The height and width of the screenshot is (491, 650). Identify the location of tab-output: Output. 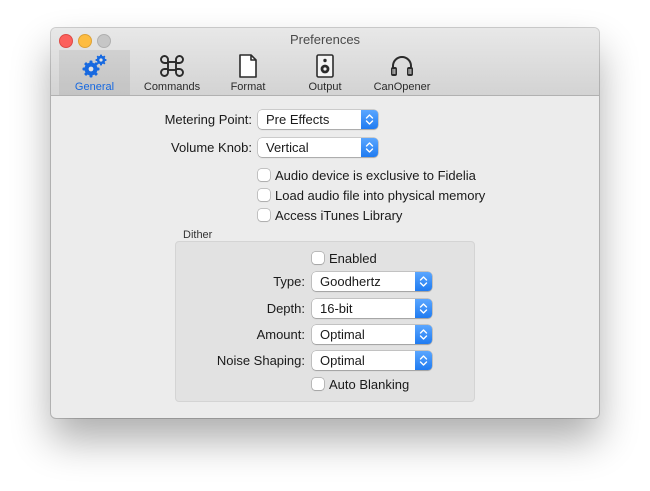
(325, 72).